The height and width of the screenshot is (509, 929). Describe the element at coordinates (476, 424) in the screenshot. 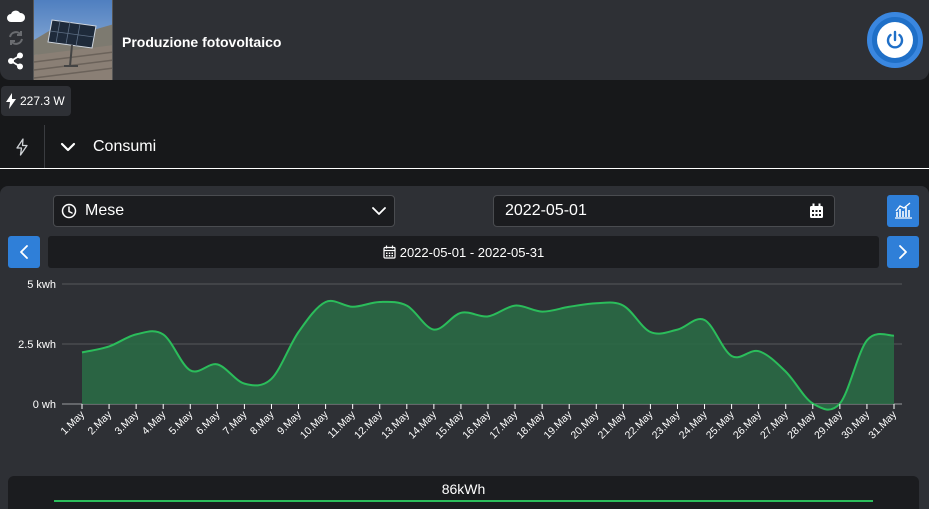

I see `x-tick-label-16: 16.May` at that location.